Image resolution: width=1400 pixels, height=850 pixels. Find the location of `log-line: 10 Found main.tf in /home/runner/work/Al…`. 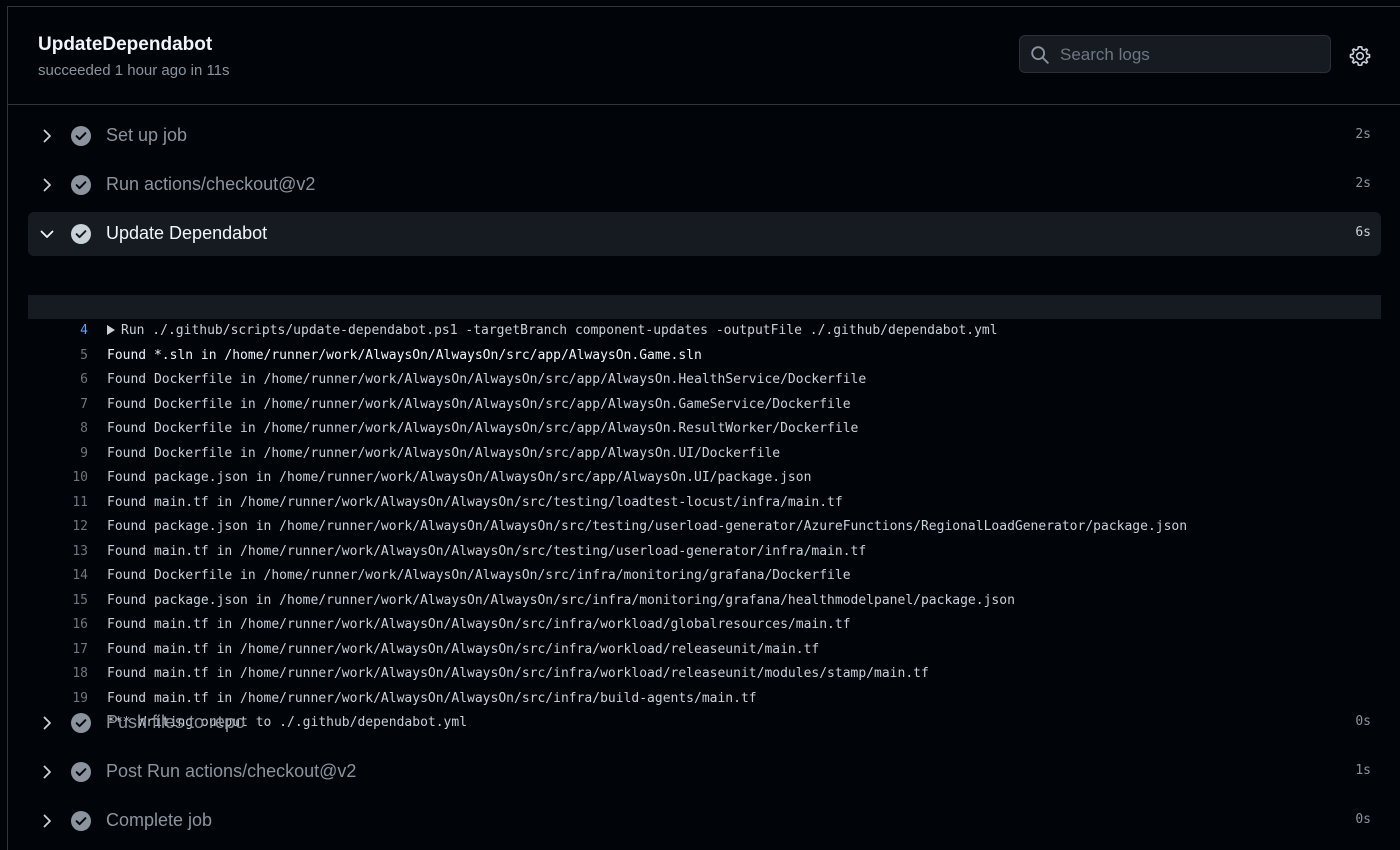

log-line: 10 Found main.tf in /home/runner/work/Al… is located at coordinates (704, 476).